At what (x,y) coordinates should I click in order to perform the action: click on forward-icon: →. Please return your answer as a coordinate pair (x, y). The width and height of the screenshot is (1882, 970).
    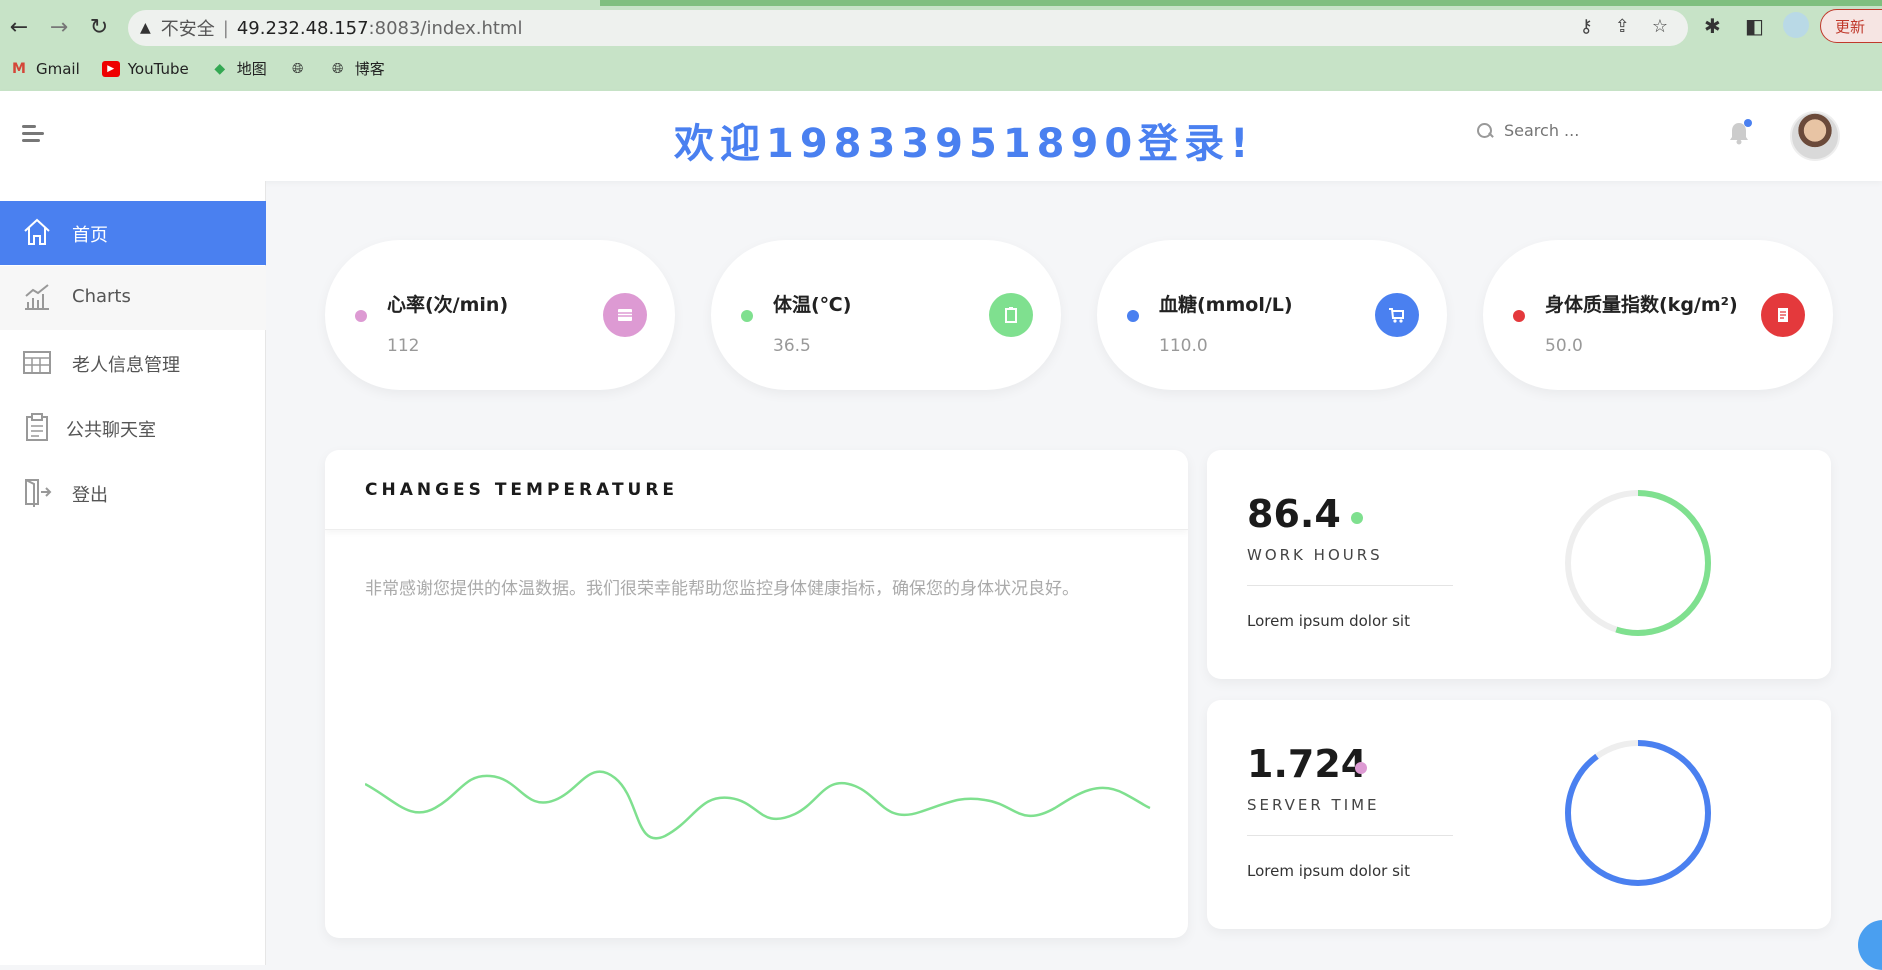
    Looking at the image, I should click on (59, 27).